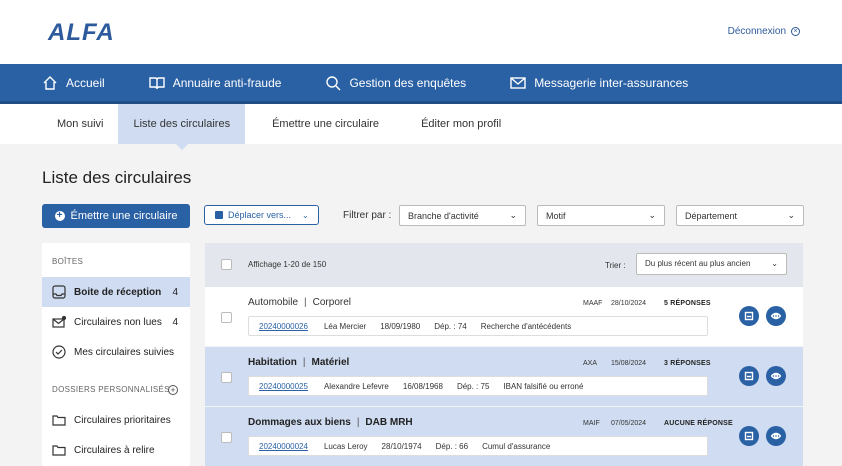  Describe the element at coordinates (590, 363) in the screenshot. I see `row-insurer: AXA` at that location.